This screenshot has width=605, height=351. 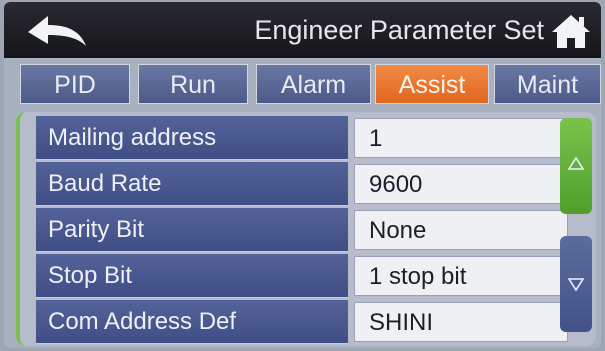 I want to click on stop-bit-field: 1 stop bit, so click(x=461, y=276).